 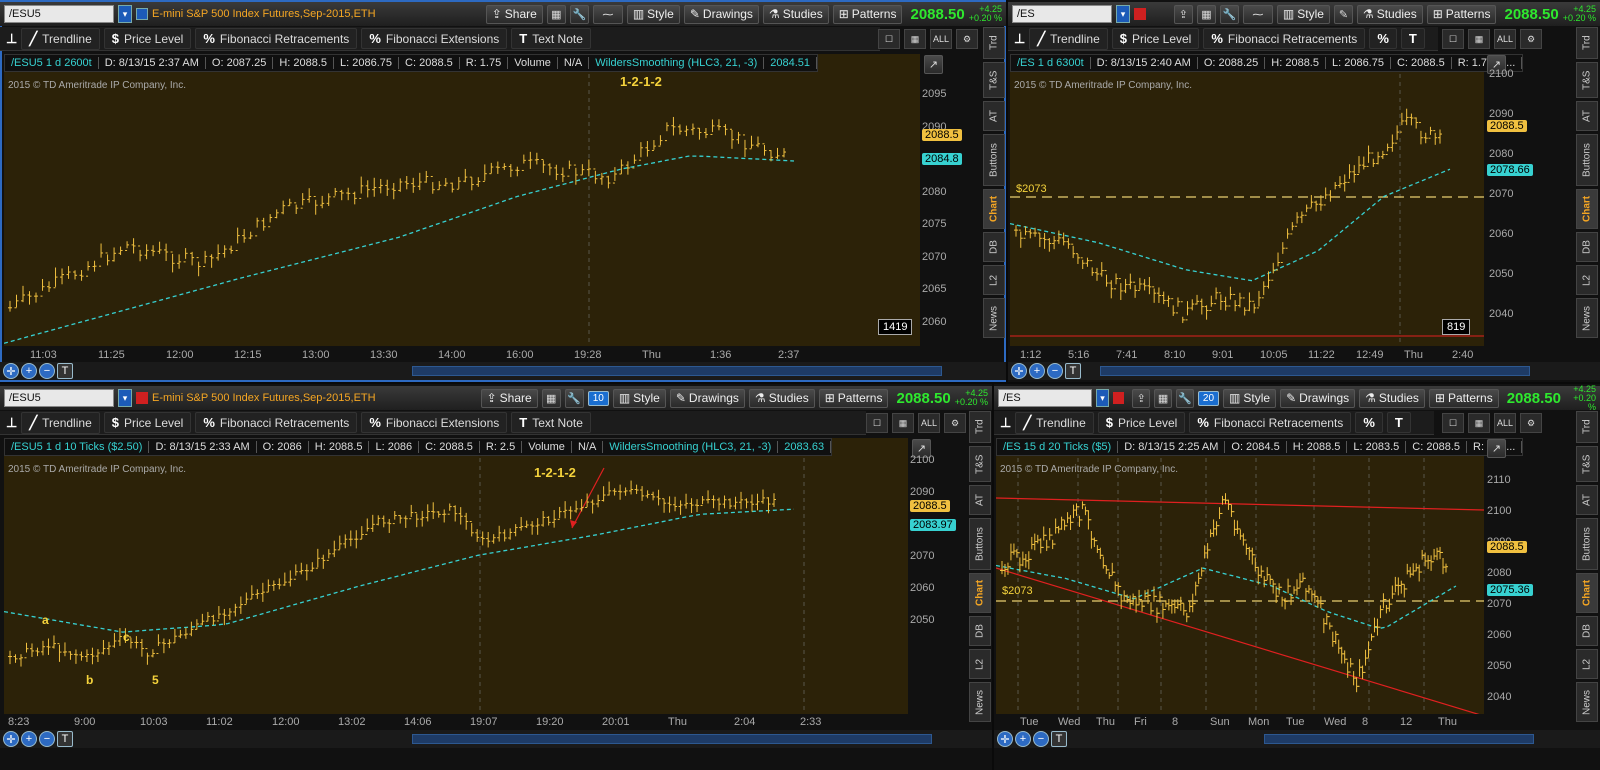 What do you see at coordinates (1343, 14) in the screenshot?
I see `pencil-icon: ✎` at bounding box center [1343, 14].